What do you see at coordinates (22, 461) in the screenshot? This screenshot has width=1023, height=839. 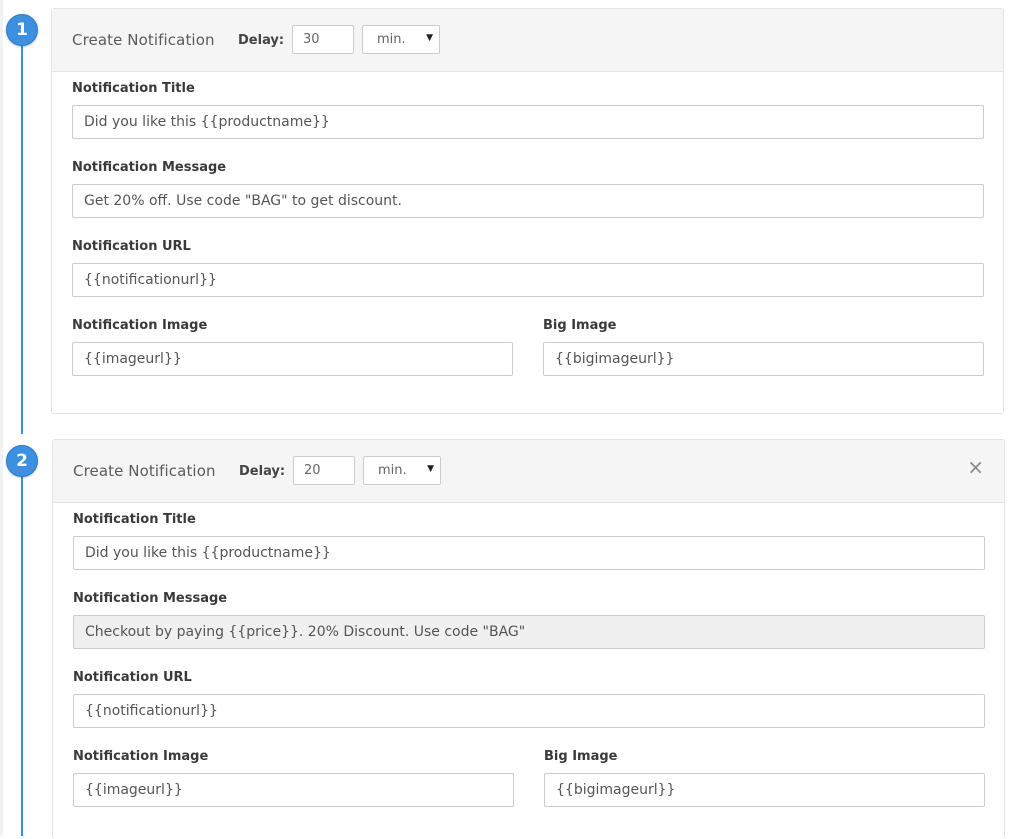 I see `step-badge-2: 2` at bounding box center [22, 461].